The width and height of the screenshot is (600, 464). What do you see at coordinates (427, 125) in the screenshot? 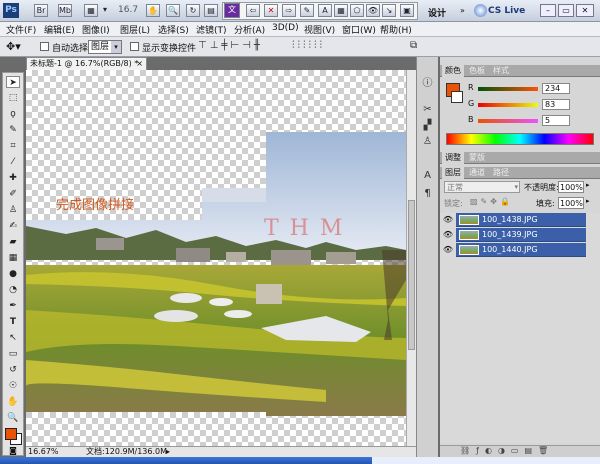
I see `brush-icon: ▞` at bounding box center [427, 125].